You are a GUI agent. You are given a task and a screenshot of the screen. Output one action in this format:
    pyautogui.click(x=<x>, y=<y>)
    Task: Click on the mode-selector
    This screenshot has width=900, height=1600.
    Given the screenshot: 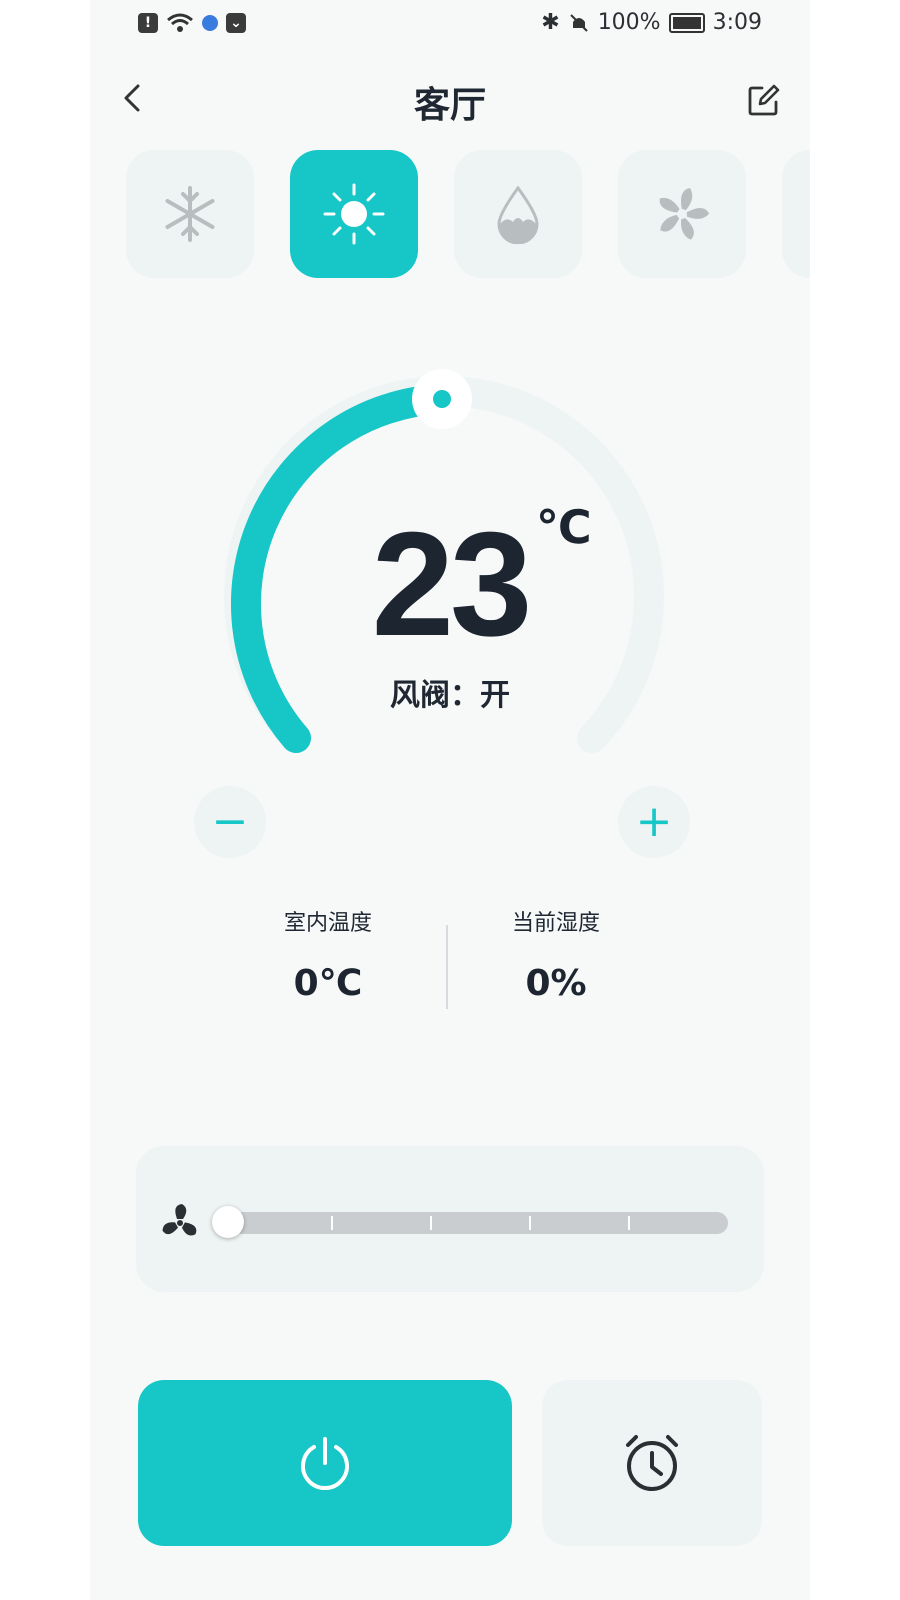 What is the action you would take?
    pyautogui.click(x=468, y=215)
    